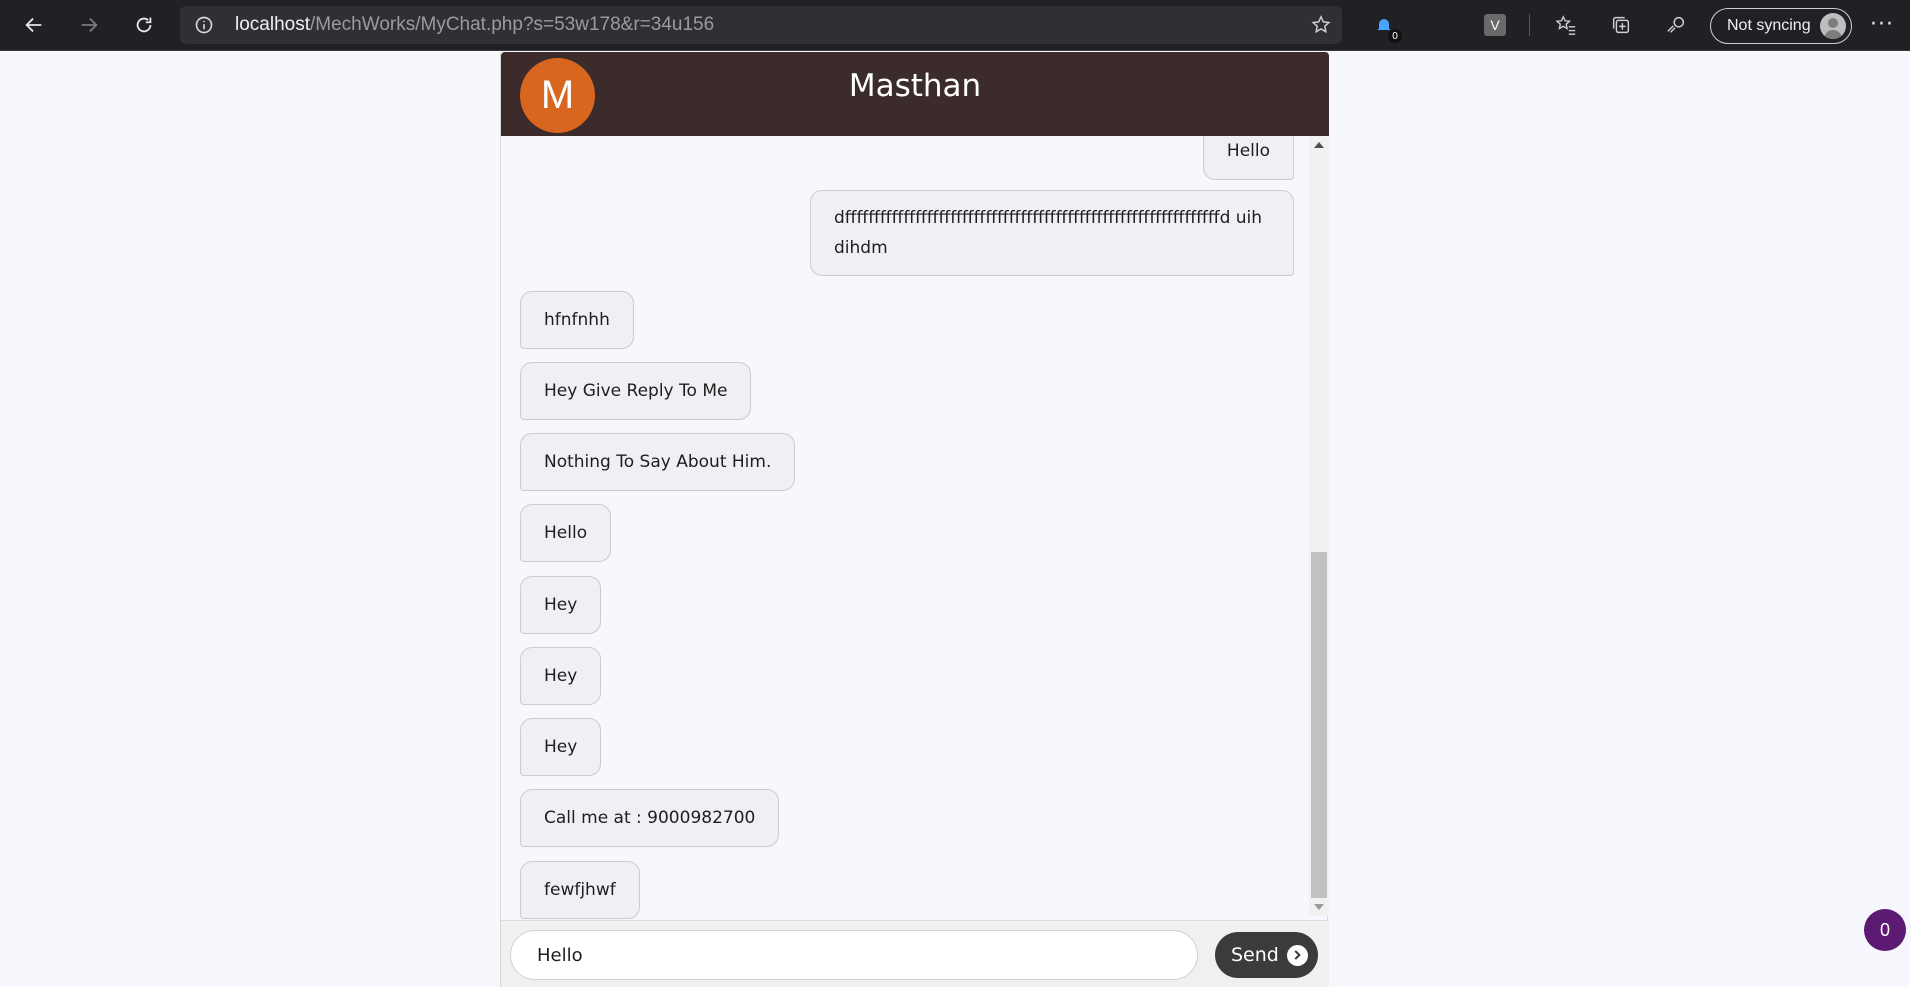 The width and height of the screenshot is (1910, 987). Describe the element at coordinates (1833, 26) in the screenshot. I see `profile-avatar-icon` at that location.